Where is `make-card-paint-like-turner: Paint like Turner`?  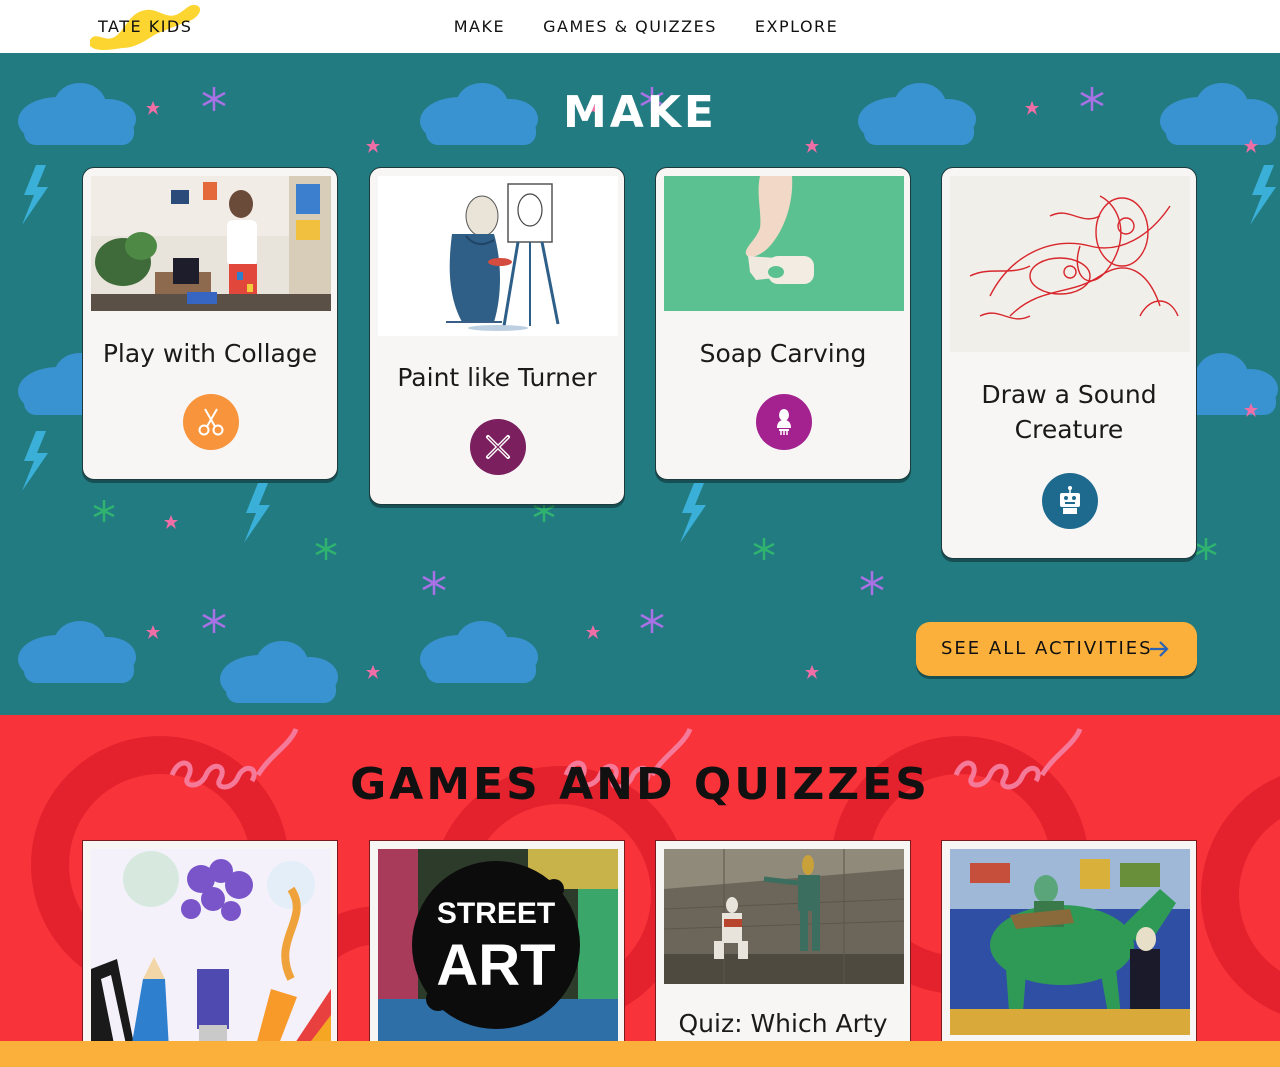 make-card-paint-like-turner: Paint like Turner is located at coordinates (497, 336).